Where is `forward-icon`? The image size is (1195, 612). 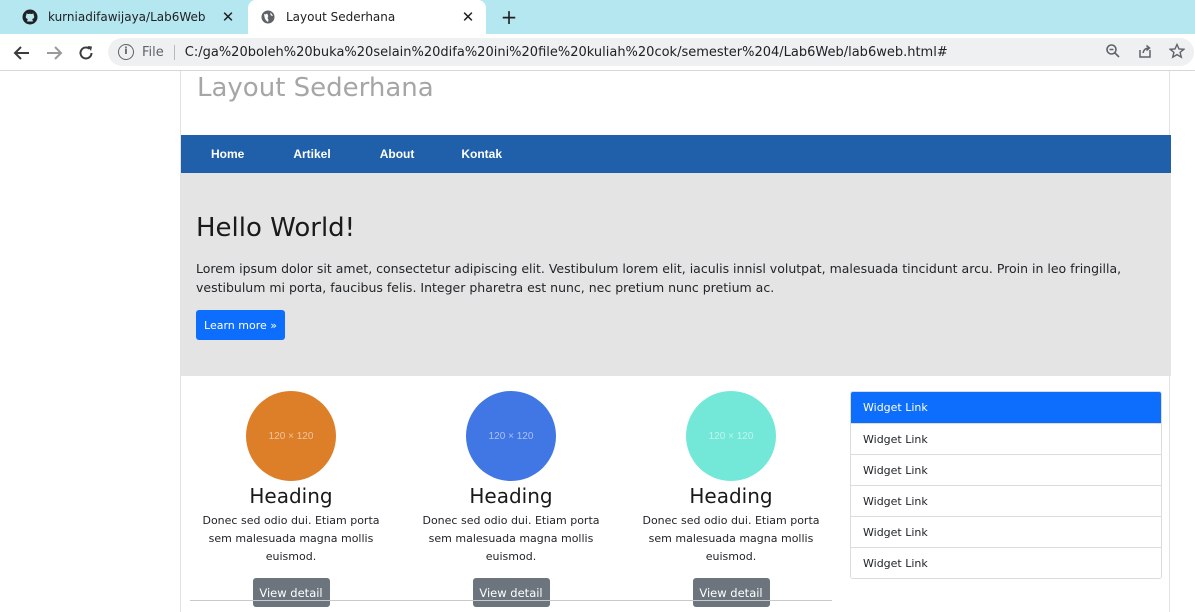 forward-icon is located at coordinates (54, 53).